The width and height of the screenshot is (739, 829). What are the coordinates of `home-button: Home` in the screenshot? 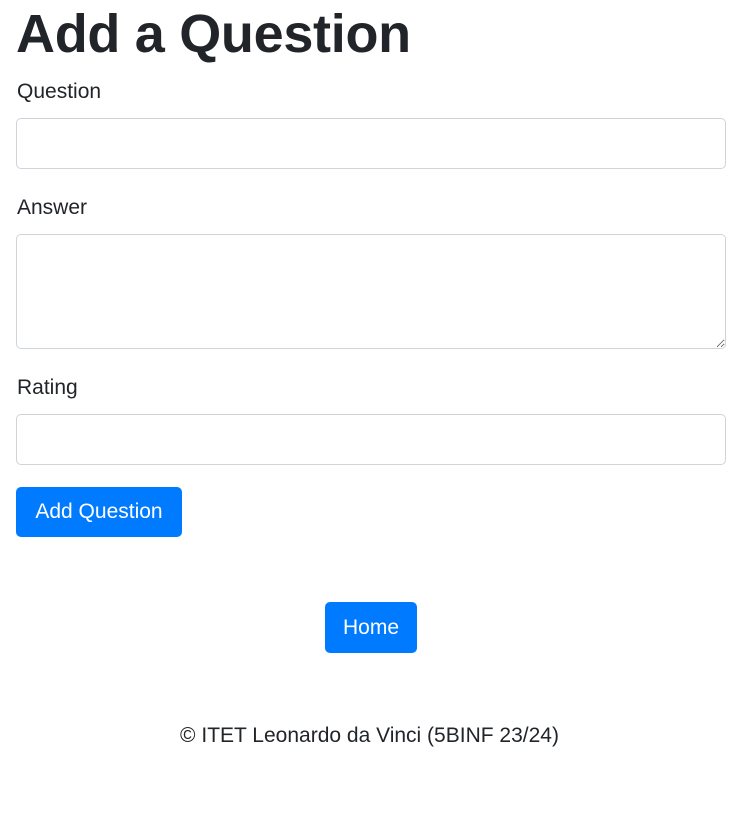 It's located at (371, 627).